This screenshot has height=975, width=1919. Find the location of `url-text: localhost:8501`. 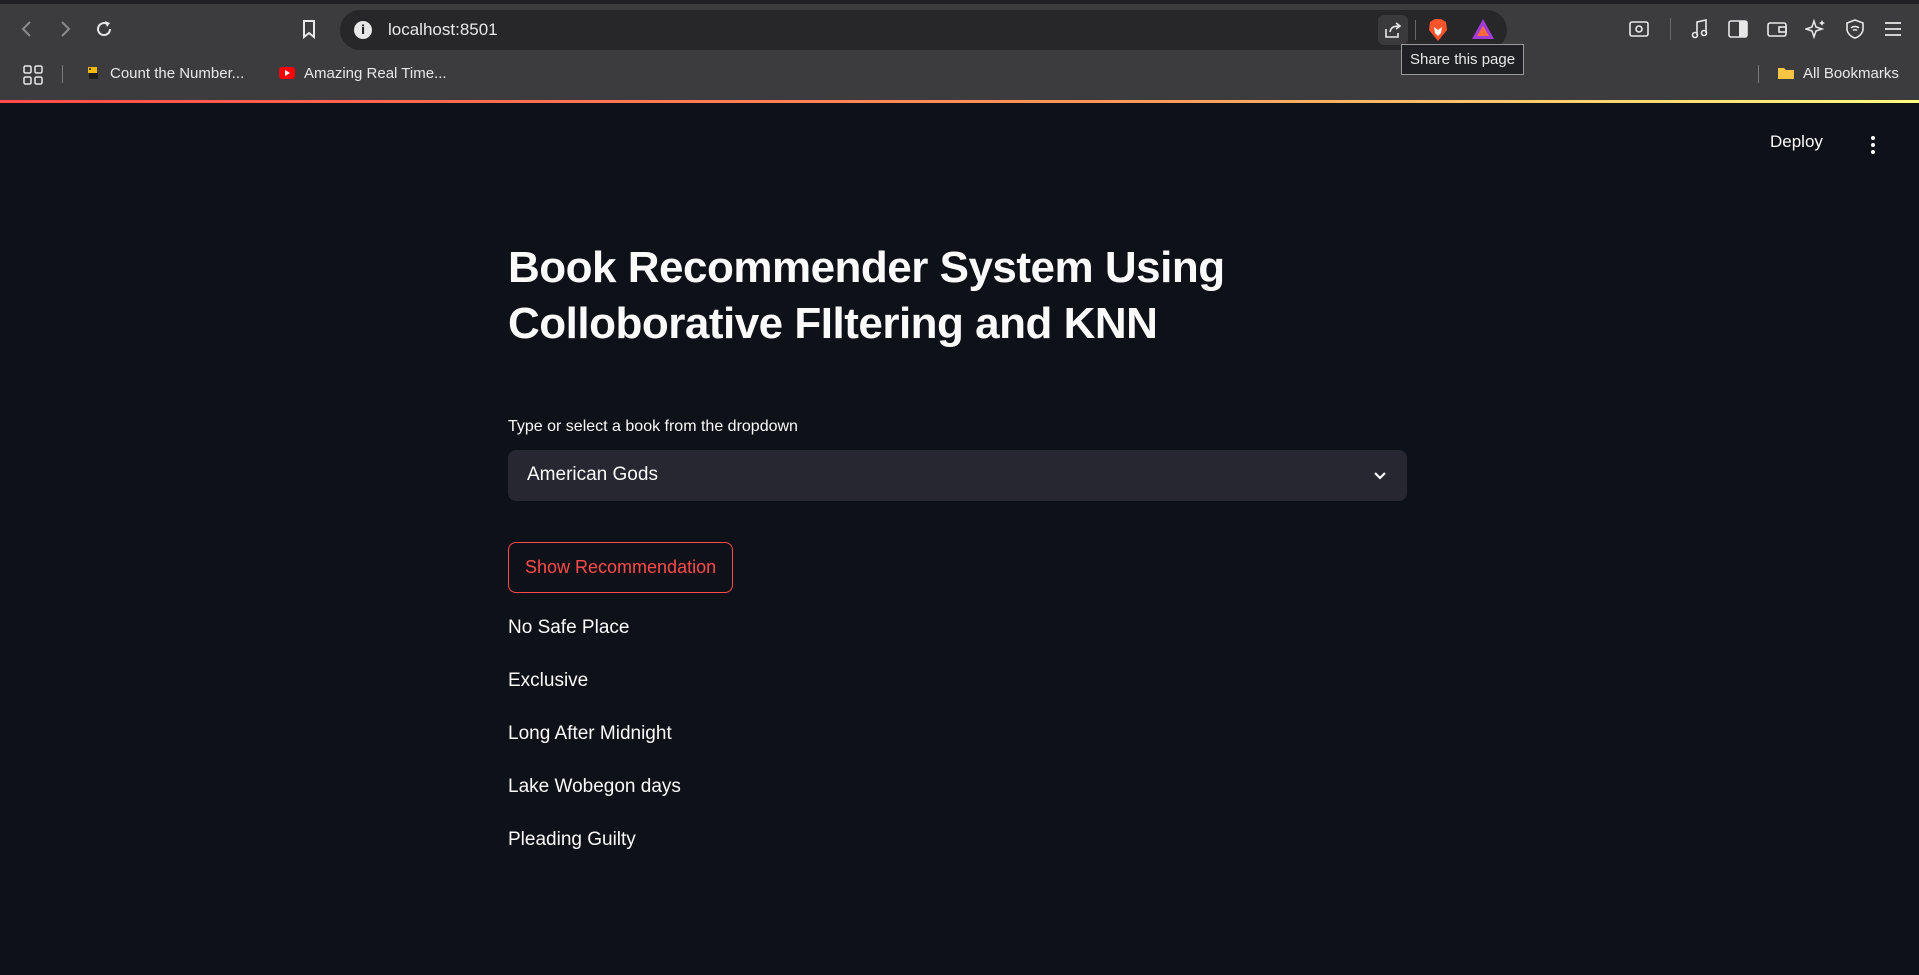

url-text: localhost:8501 is located at coordinates (443, 30).